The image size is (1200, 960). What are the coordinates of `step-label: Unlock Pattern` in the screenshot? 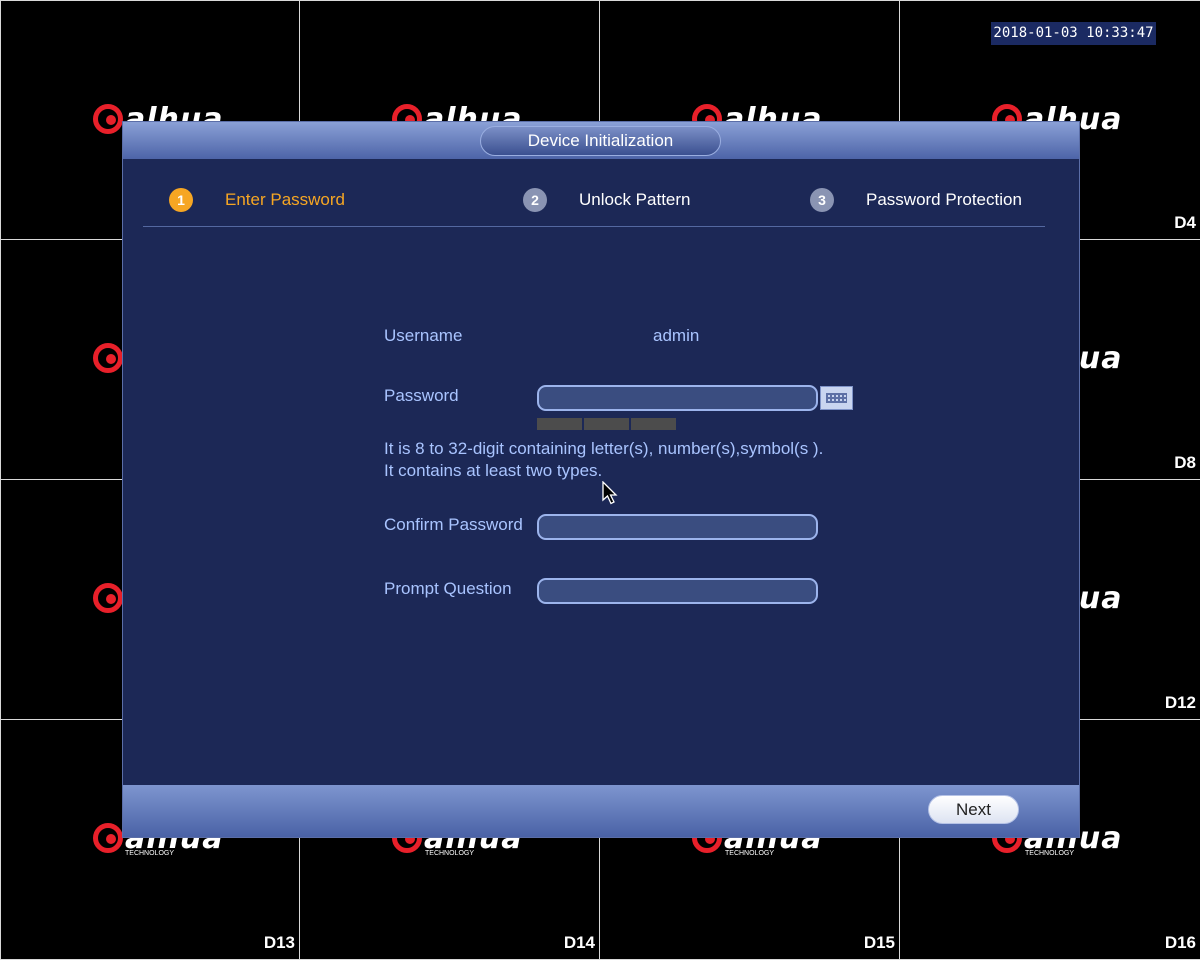 It's located at (635, 199).